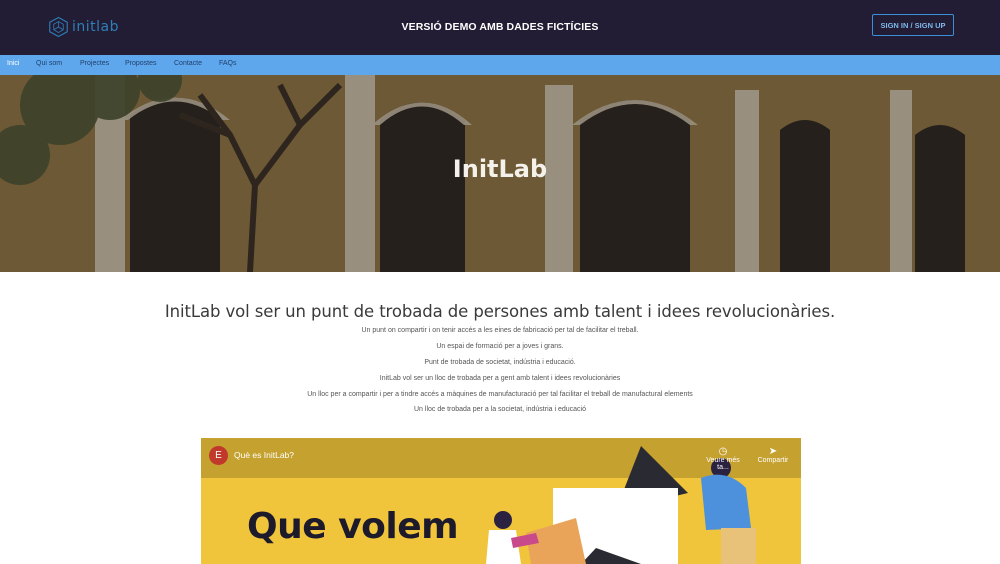  I want to click on demo-notice: VERSIÓ DEMO AMB DADES FICTÍCIES, so click(500, 27).